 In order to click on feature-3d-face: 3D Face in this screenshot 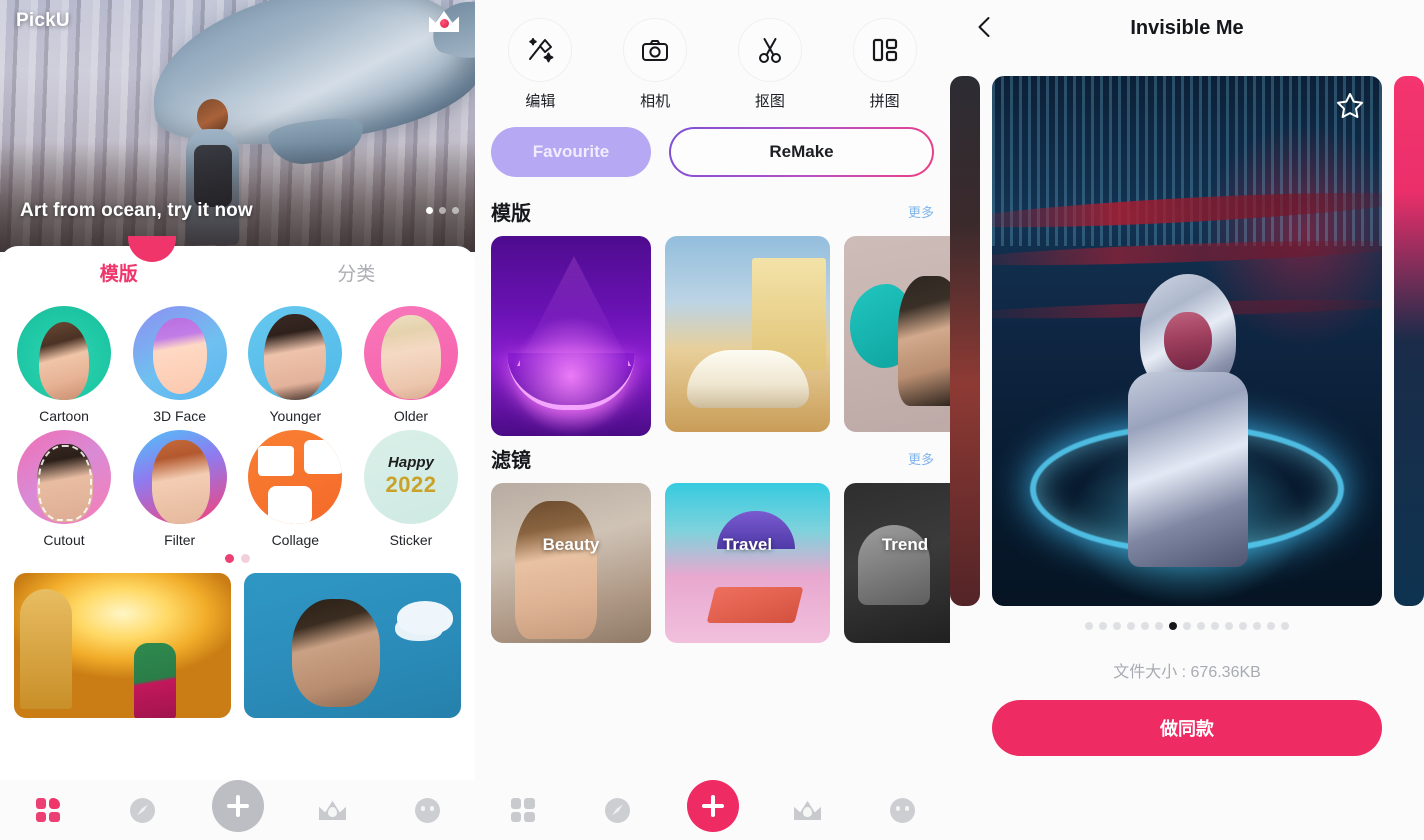, I will do `click(180, 365)`.